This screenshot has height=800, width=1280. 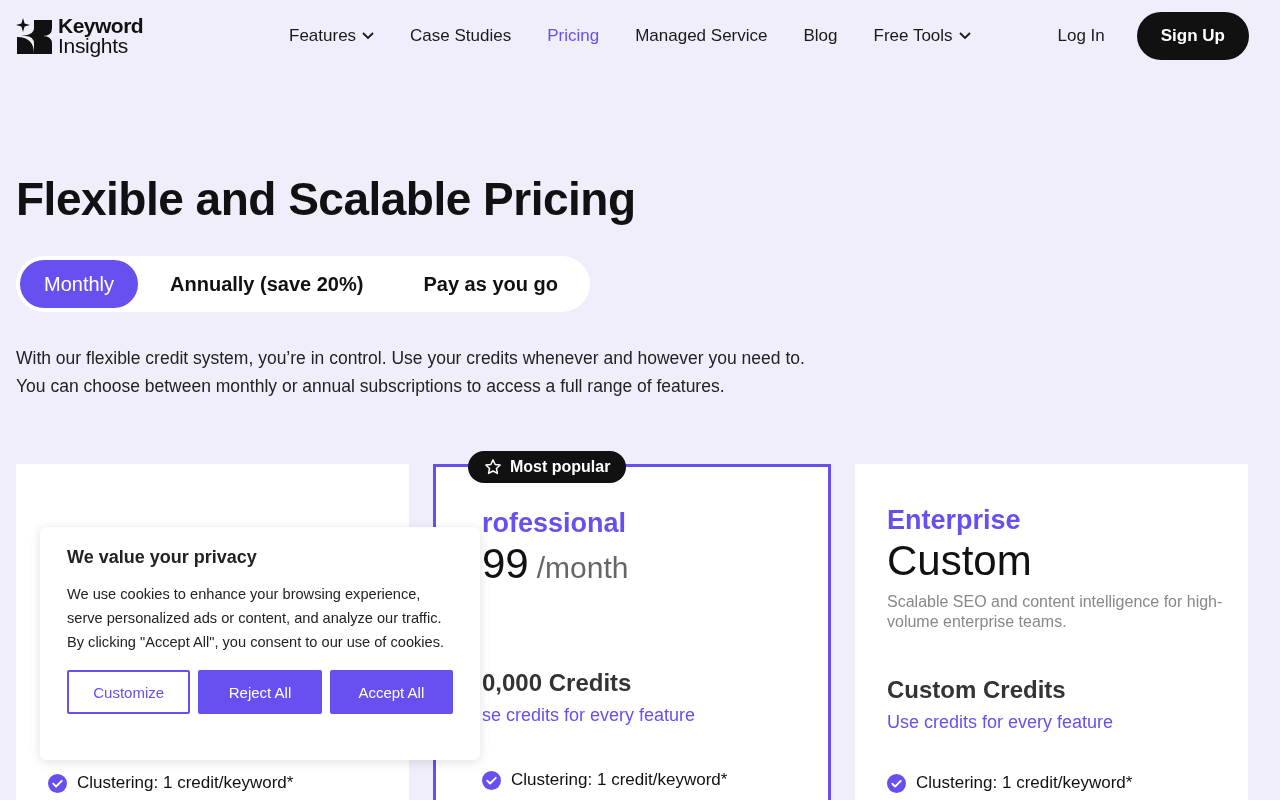 What do you see at coordinates (371, 386) in the screenshot?
I see `intro-text: You can choose between monthly or annual subscriptions to access a full range of features.` at bounding box center [371, 386].